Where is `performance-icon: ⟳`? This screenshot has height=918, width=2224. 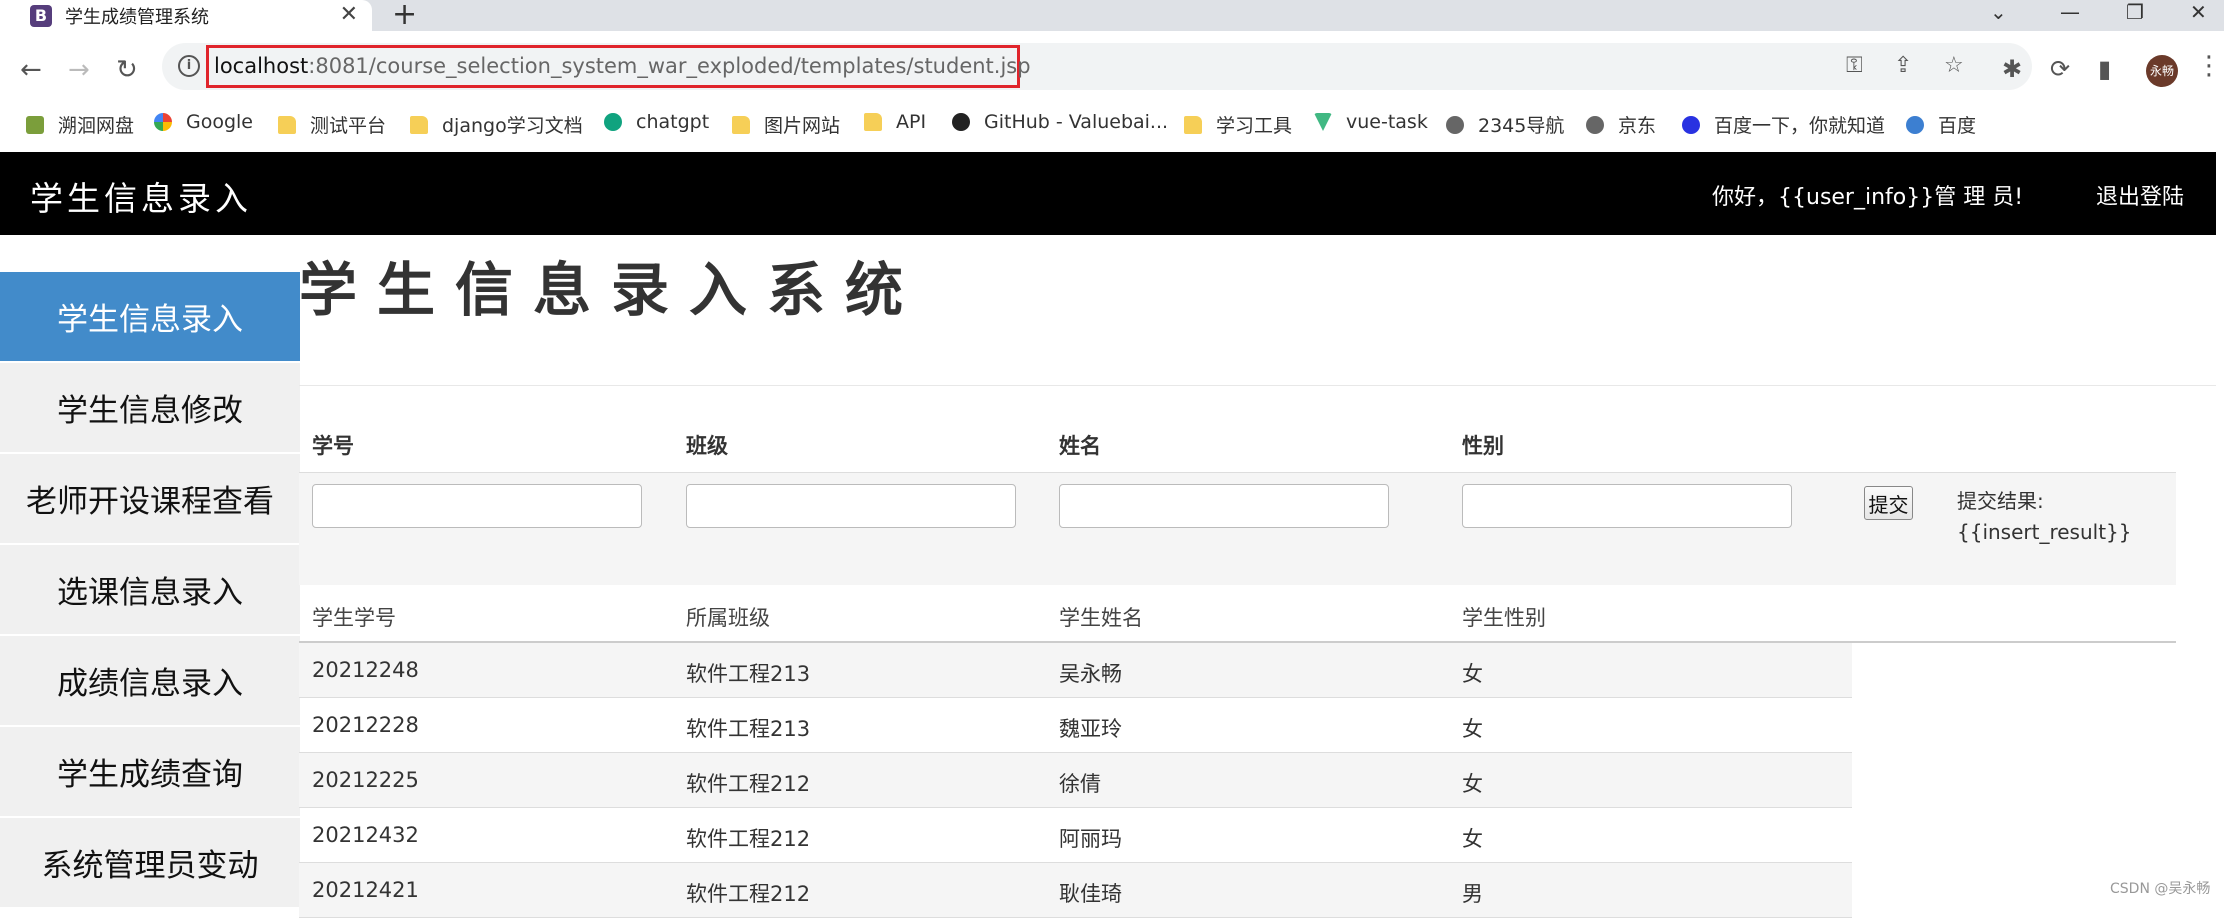 performance-icon: ⟳ is located at coordinates (2060, 69).